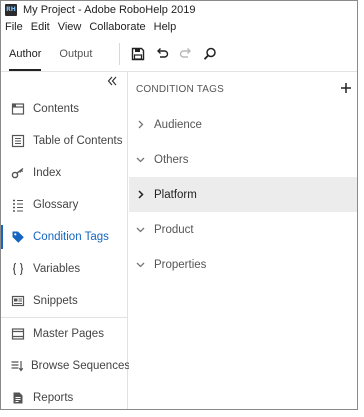 The image size is (364, 417). I want to click on contents-icon, so click(18, 109).